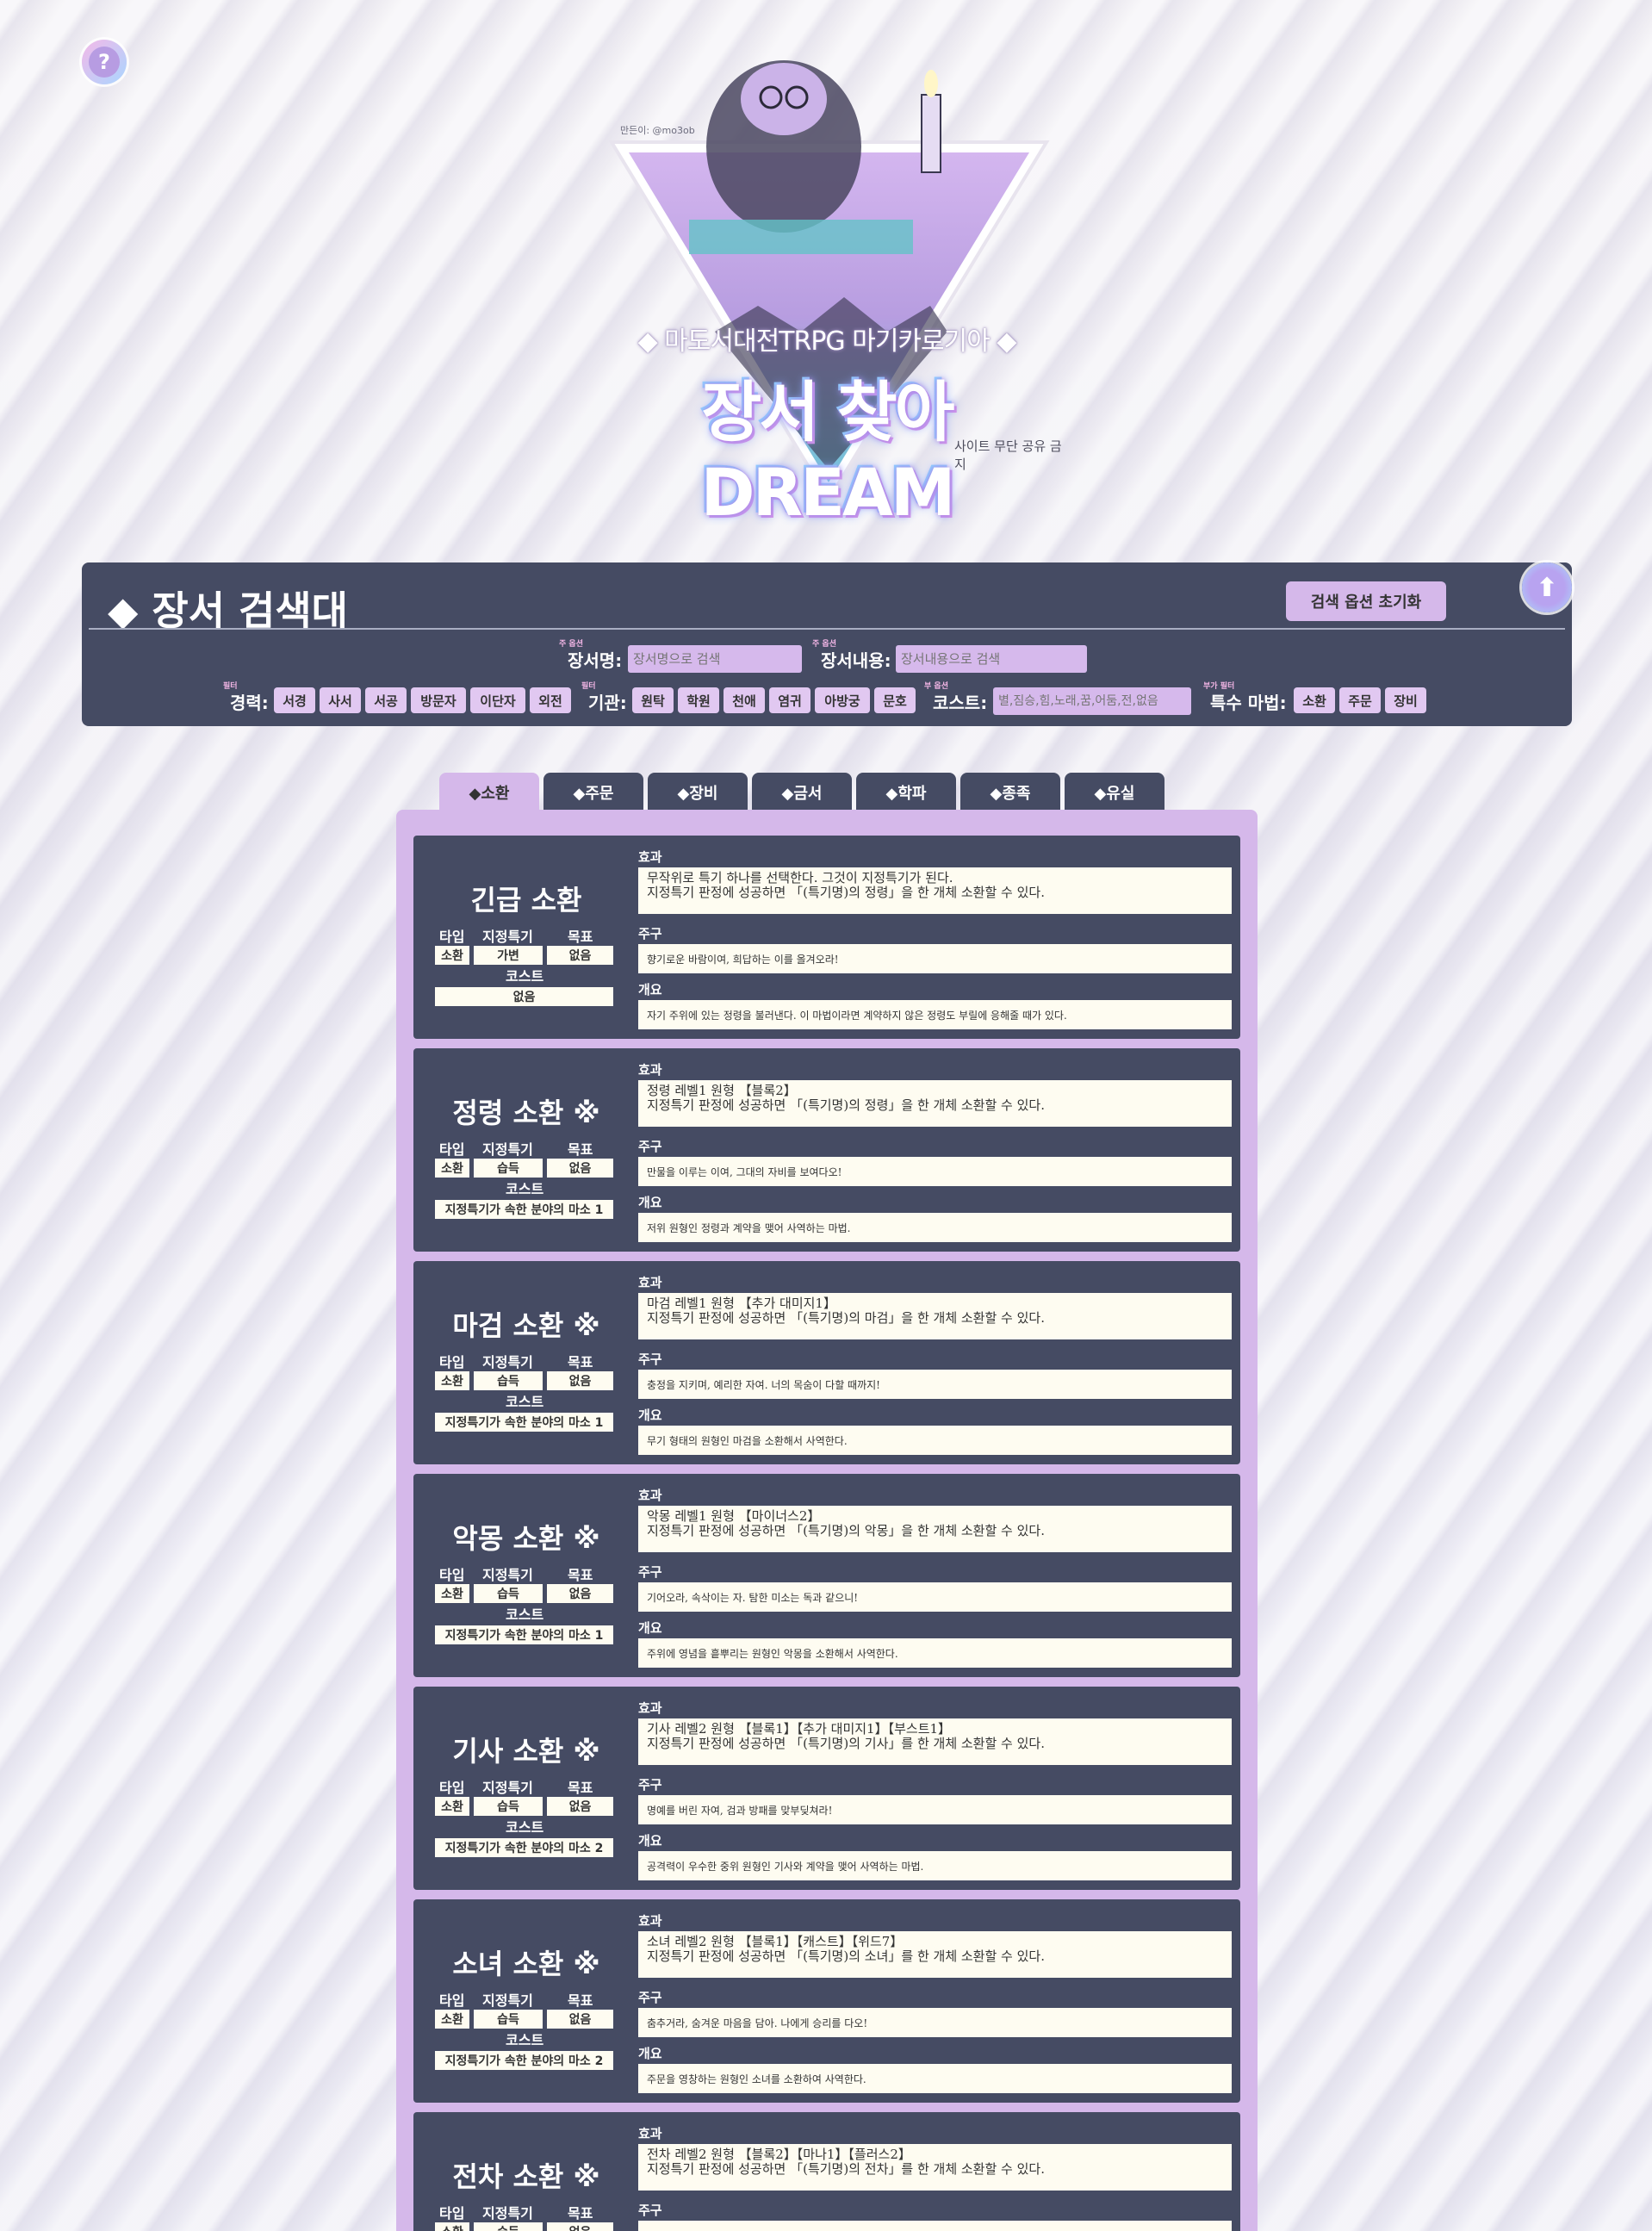  Describe the element at coordinates (1314, 700) in the screenshot. I see `special-chip: 소환` at that location.